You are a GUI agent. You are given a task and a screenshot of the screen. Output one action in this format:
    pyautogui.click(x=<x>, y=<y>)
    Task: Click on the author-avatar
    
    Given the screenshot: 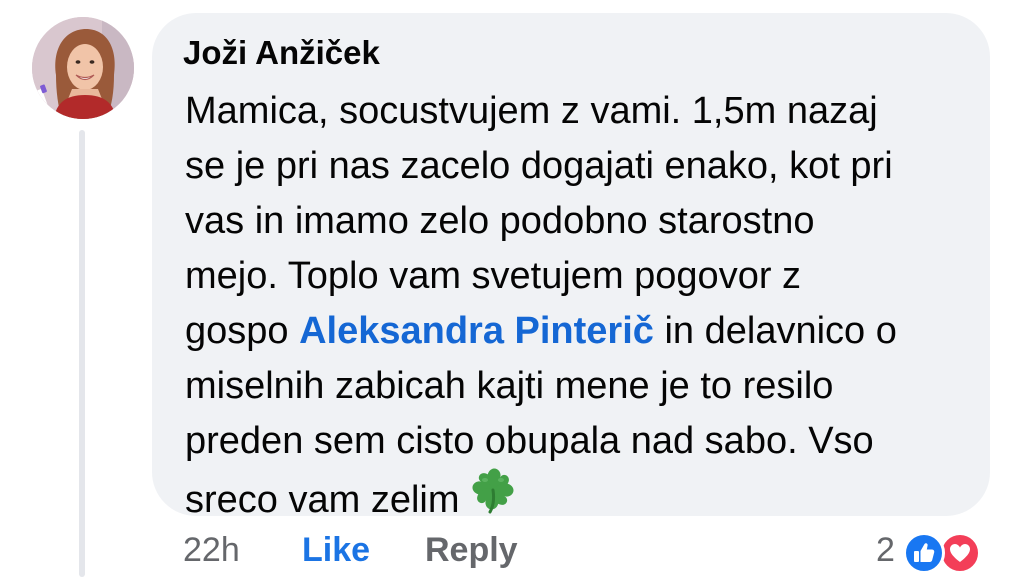 What is the action you would take?
    pyautogui.click(x=83, y=68)
    